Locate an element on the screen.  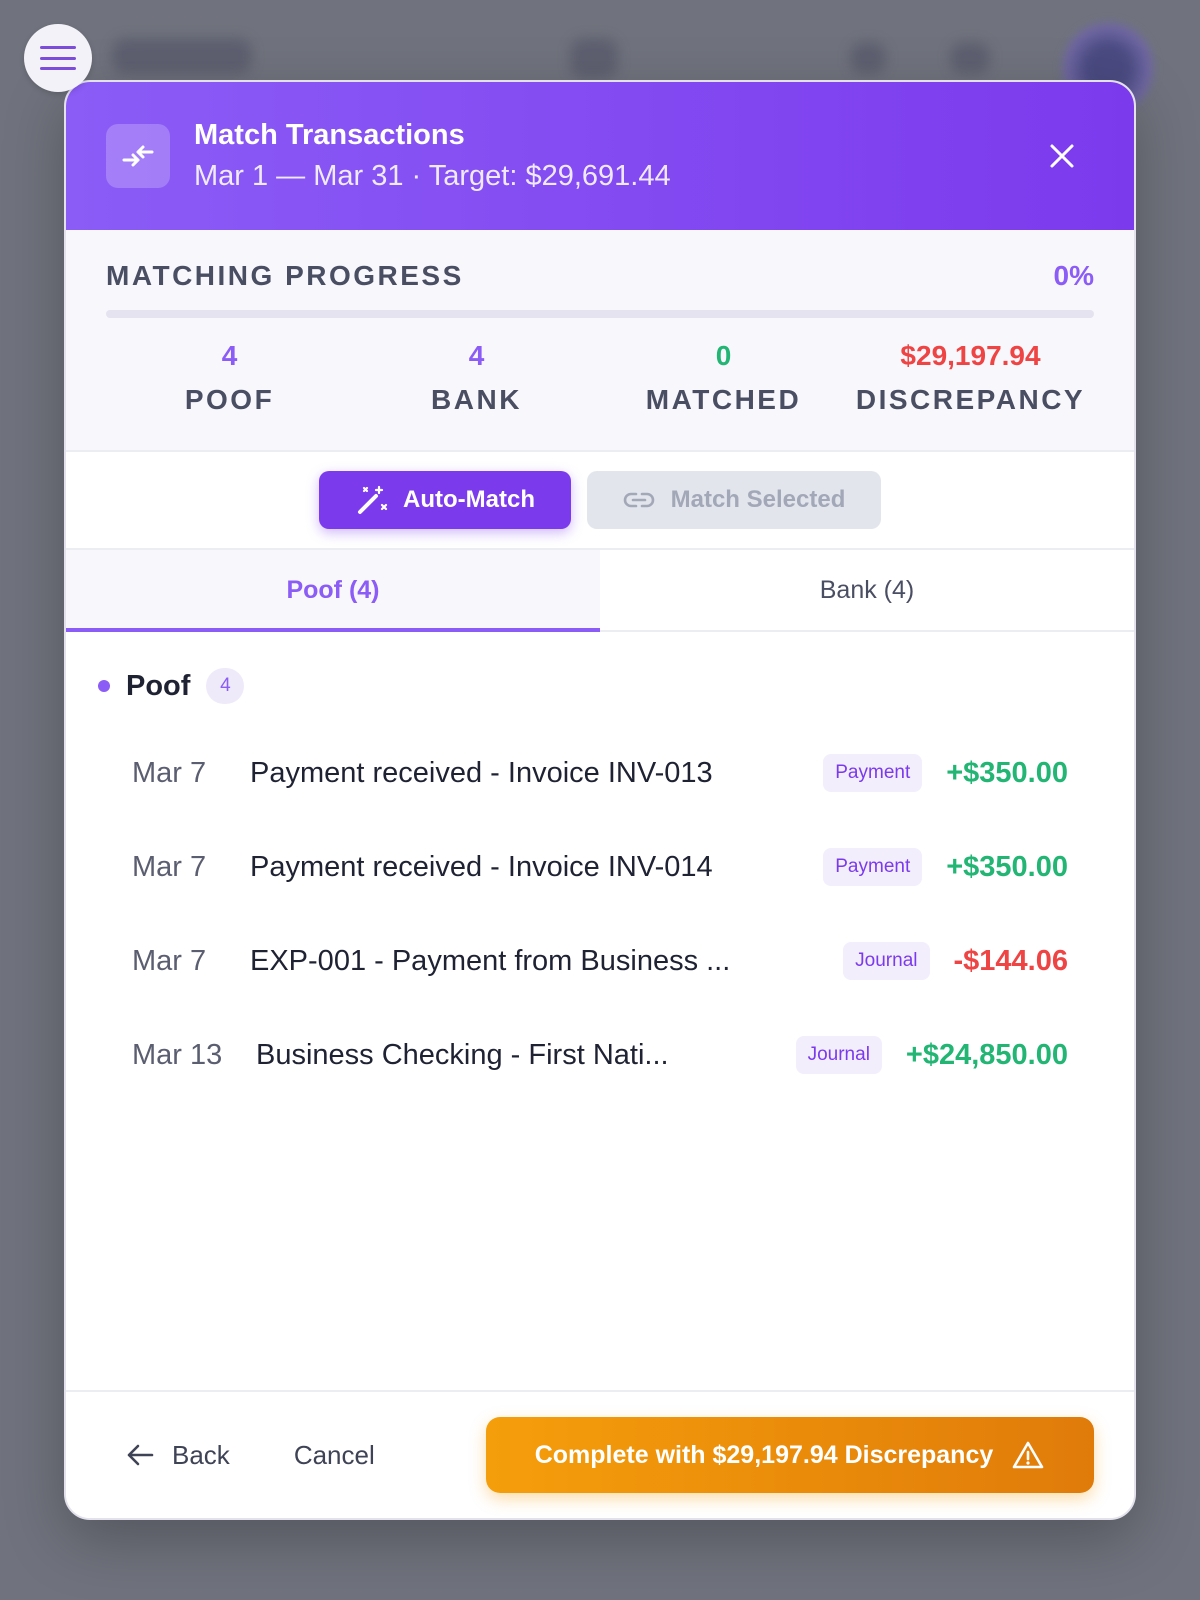
link-icon is located at coordinates (638, 500).